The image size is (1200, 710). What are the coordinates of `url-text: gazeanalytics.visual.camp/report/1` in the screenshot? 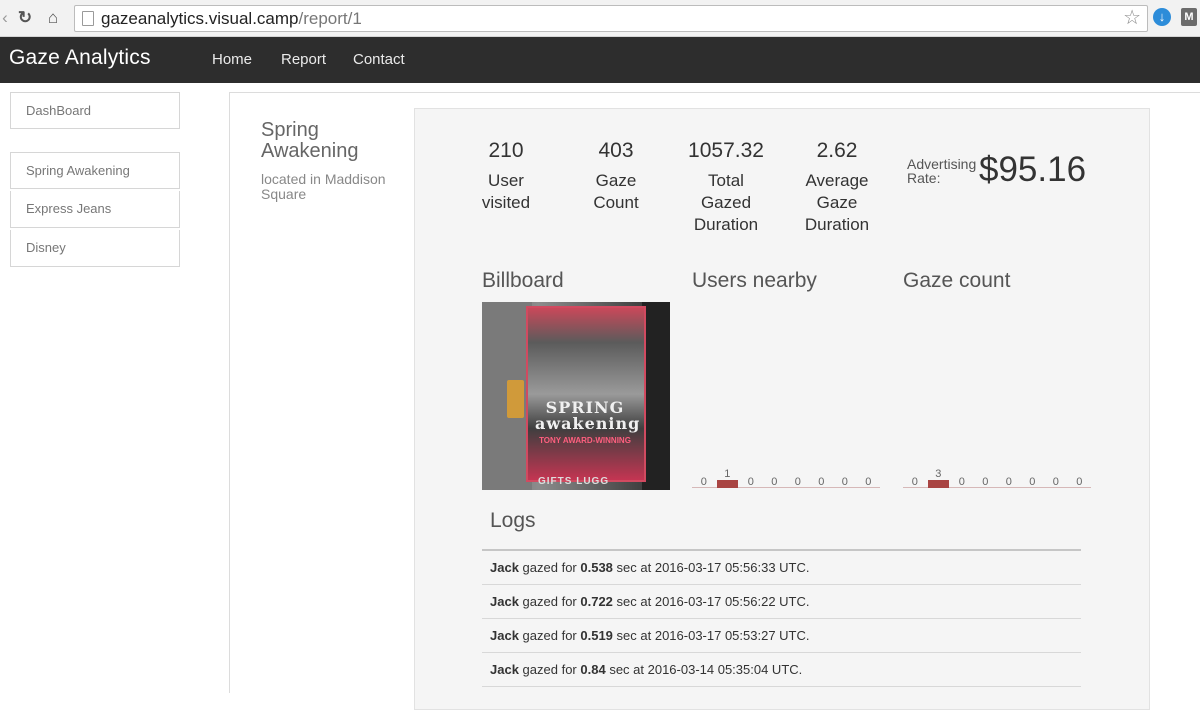 It's located at (231, 18).